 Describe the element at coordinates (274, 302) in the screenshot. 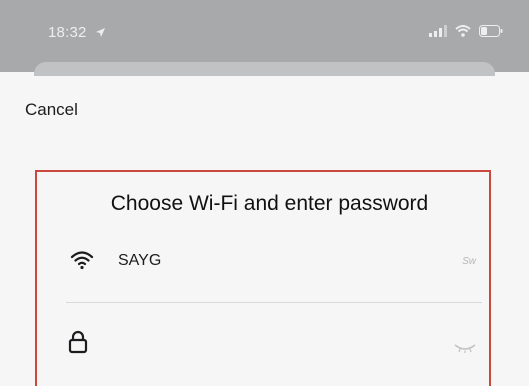

I see `row-divider` at that location.